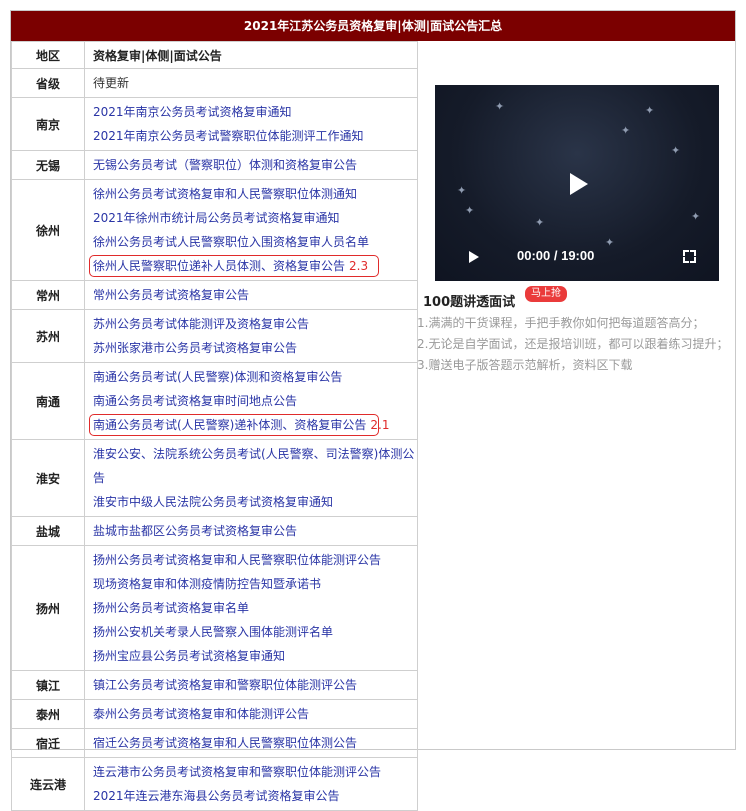 This screenshot has height=811, width=746. I want to click on notice-cell: 常州公务员考试资格复审公告, so click(251, 295).